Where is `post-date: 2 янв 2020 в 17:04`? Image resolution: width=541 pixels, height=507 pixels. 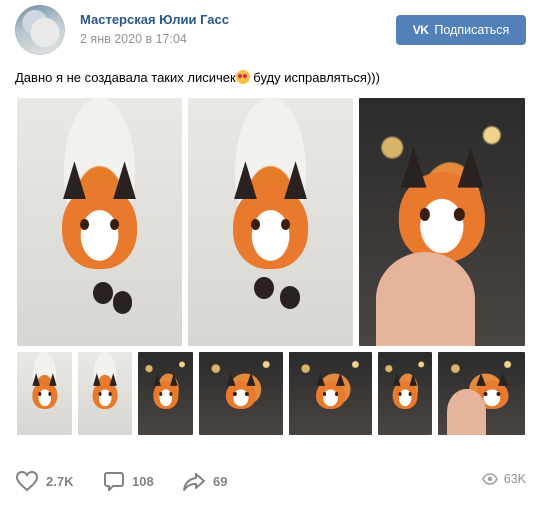
post-date: 2 янв 2020 в 17:04 is located at coordinates (133, 39).